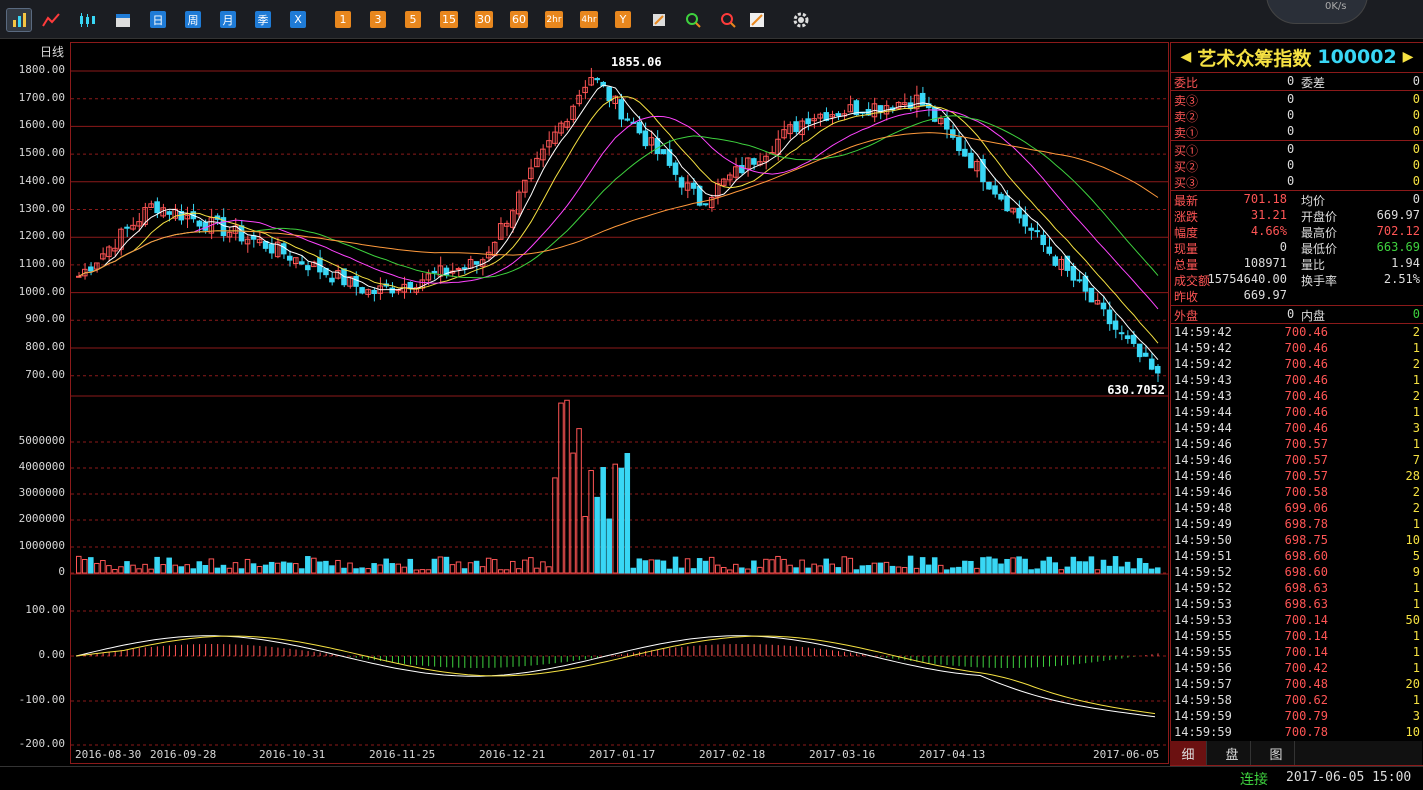 The width and height of the screenshot is (1423, 790). Describe the element at coordinates (1336, 6) in the screenshot. I see `speed-text: 0K/s` at that location.